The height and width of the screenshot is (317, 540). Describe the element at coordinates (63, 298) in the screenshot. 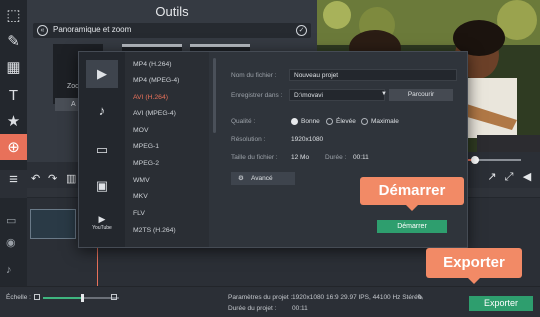

I see `zoom-slider-fill` at that location.